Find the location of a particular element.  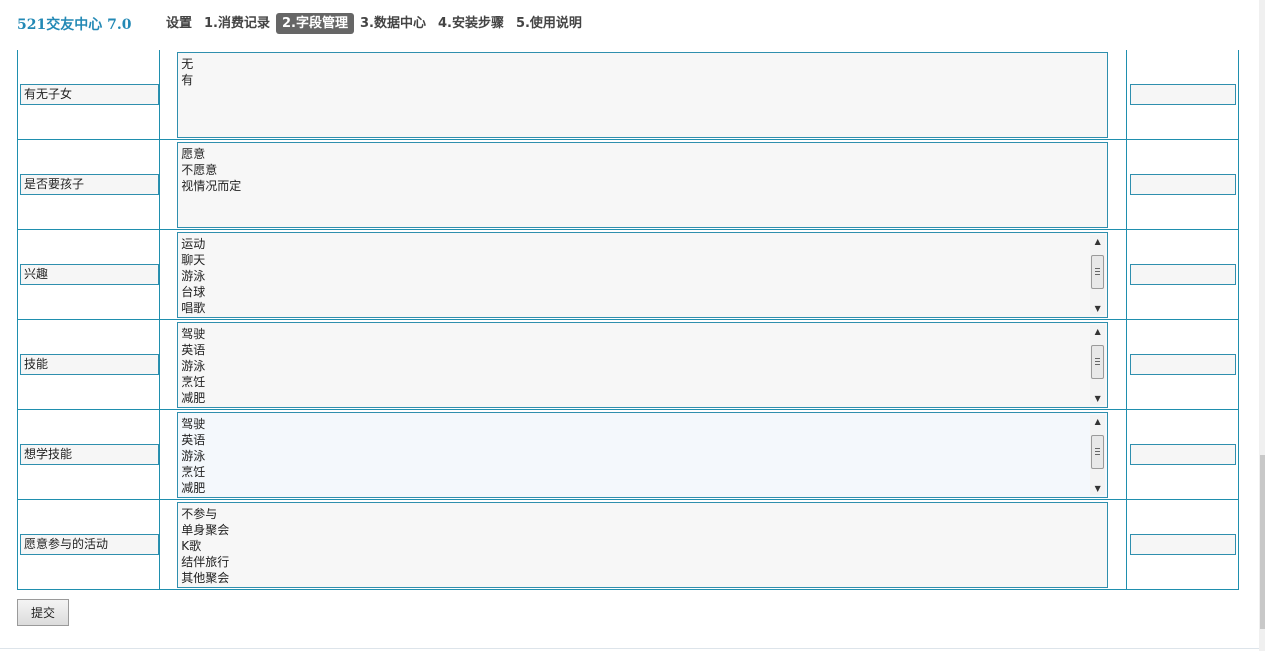

field-options-cell: 愿意 不愿意 视情况而定 is located at coordinates (643, 184).